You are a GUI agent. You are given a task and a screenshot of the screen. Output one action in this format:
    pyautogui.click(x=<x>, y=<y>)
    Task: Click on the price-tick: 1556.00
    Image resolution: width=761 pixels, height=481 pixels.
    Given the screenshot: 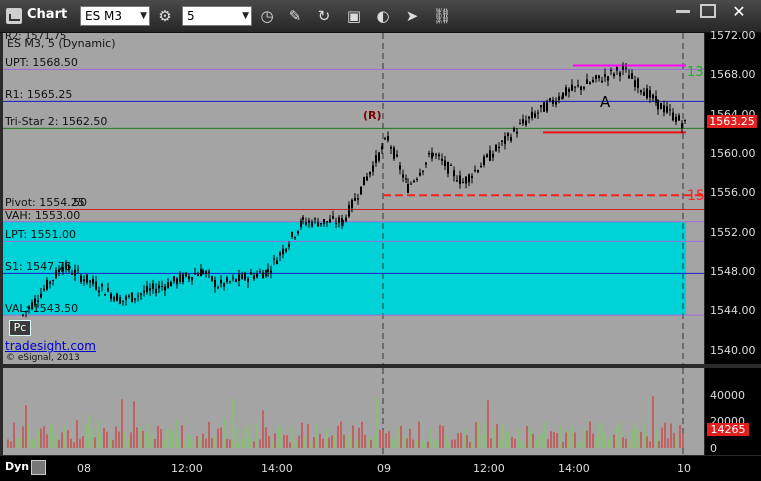 What is the action you would take?
    pyautogui.click(x=733, y=193)
    